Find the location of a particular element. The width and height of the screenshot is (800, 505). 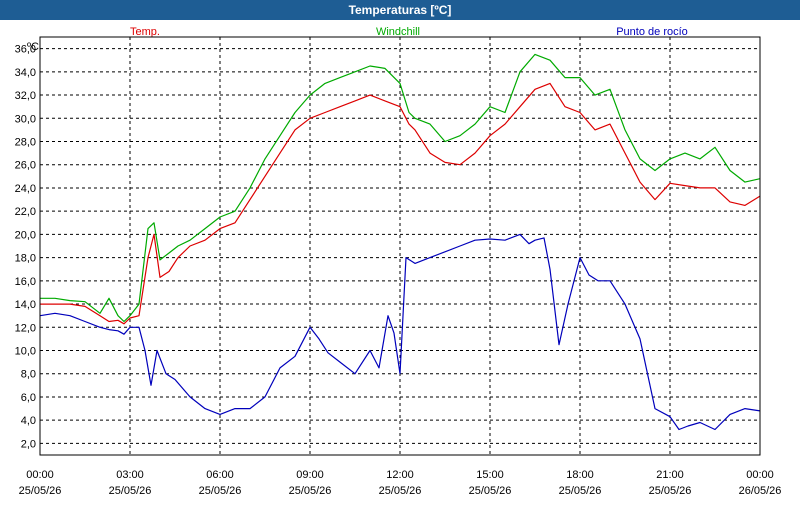

y-tick-label: 28,0 is located at coordinates (25, 143).